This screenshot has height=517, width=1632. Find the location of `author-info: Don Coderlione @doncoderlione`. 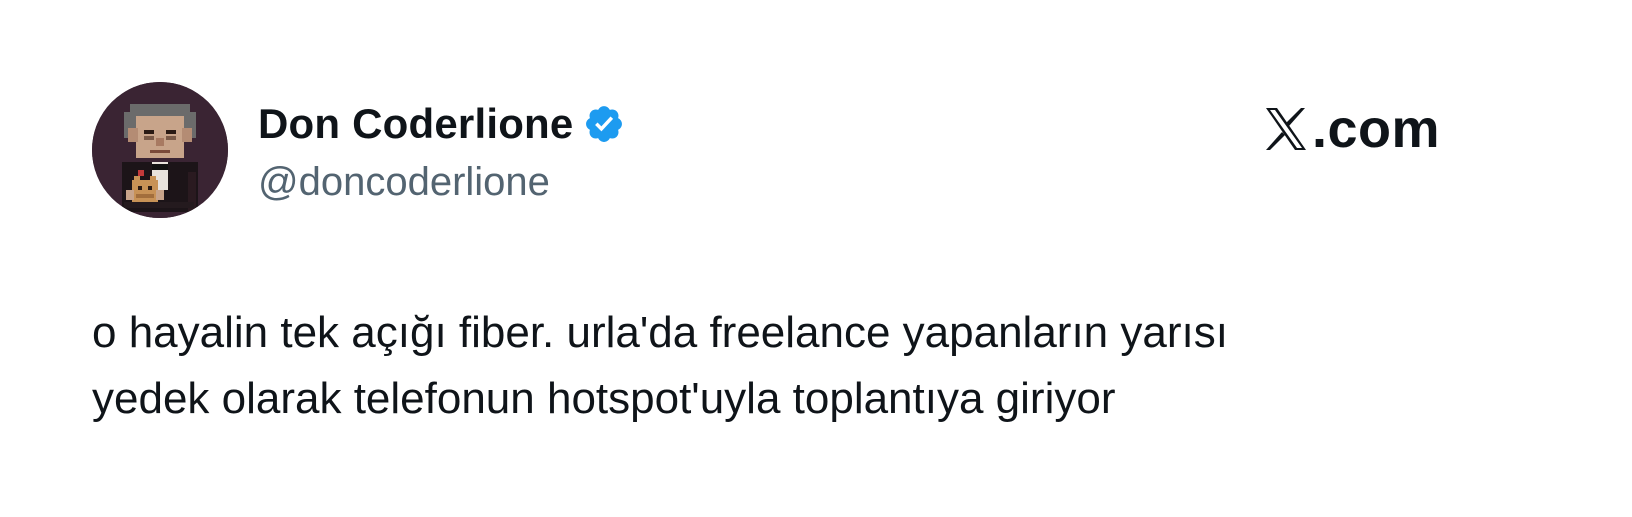

author-info: Don Coderlione @doncoderlione is located at coordinates (441, 153).